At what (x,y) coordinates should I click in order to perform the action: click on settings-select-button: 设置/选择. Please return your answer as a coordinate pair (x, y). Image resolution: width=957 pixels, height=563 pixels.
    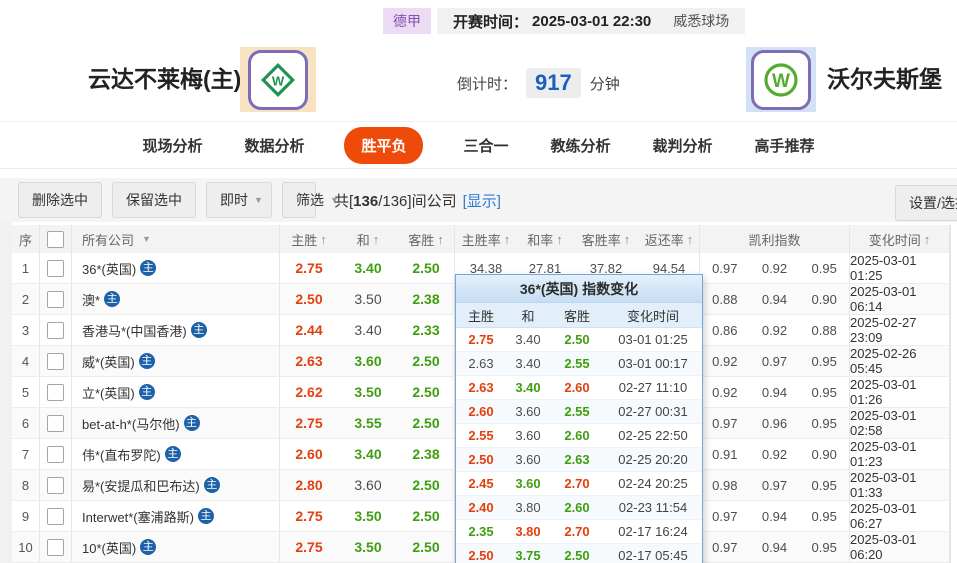
    Looking at the image, I should click on (926, 203).